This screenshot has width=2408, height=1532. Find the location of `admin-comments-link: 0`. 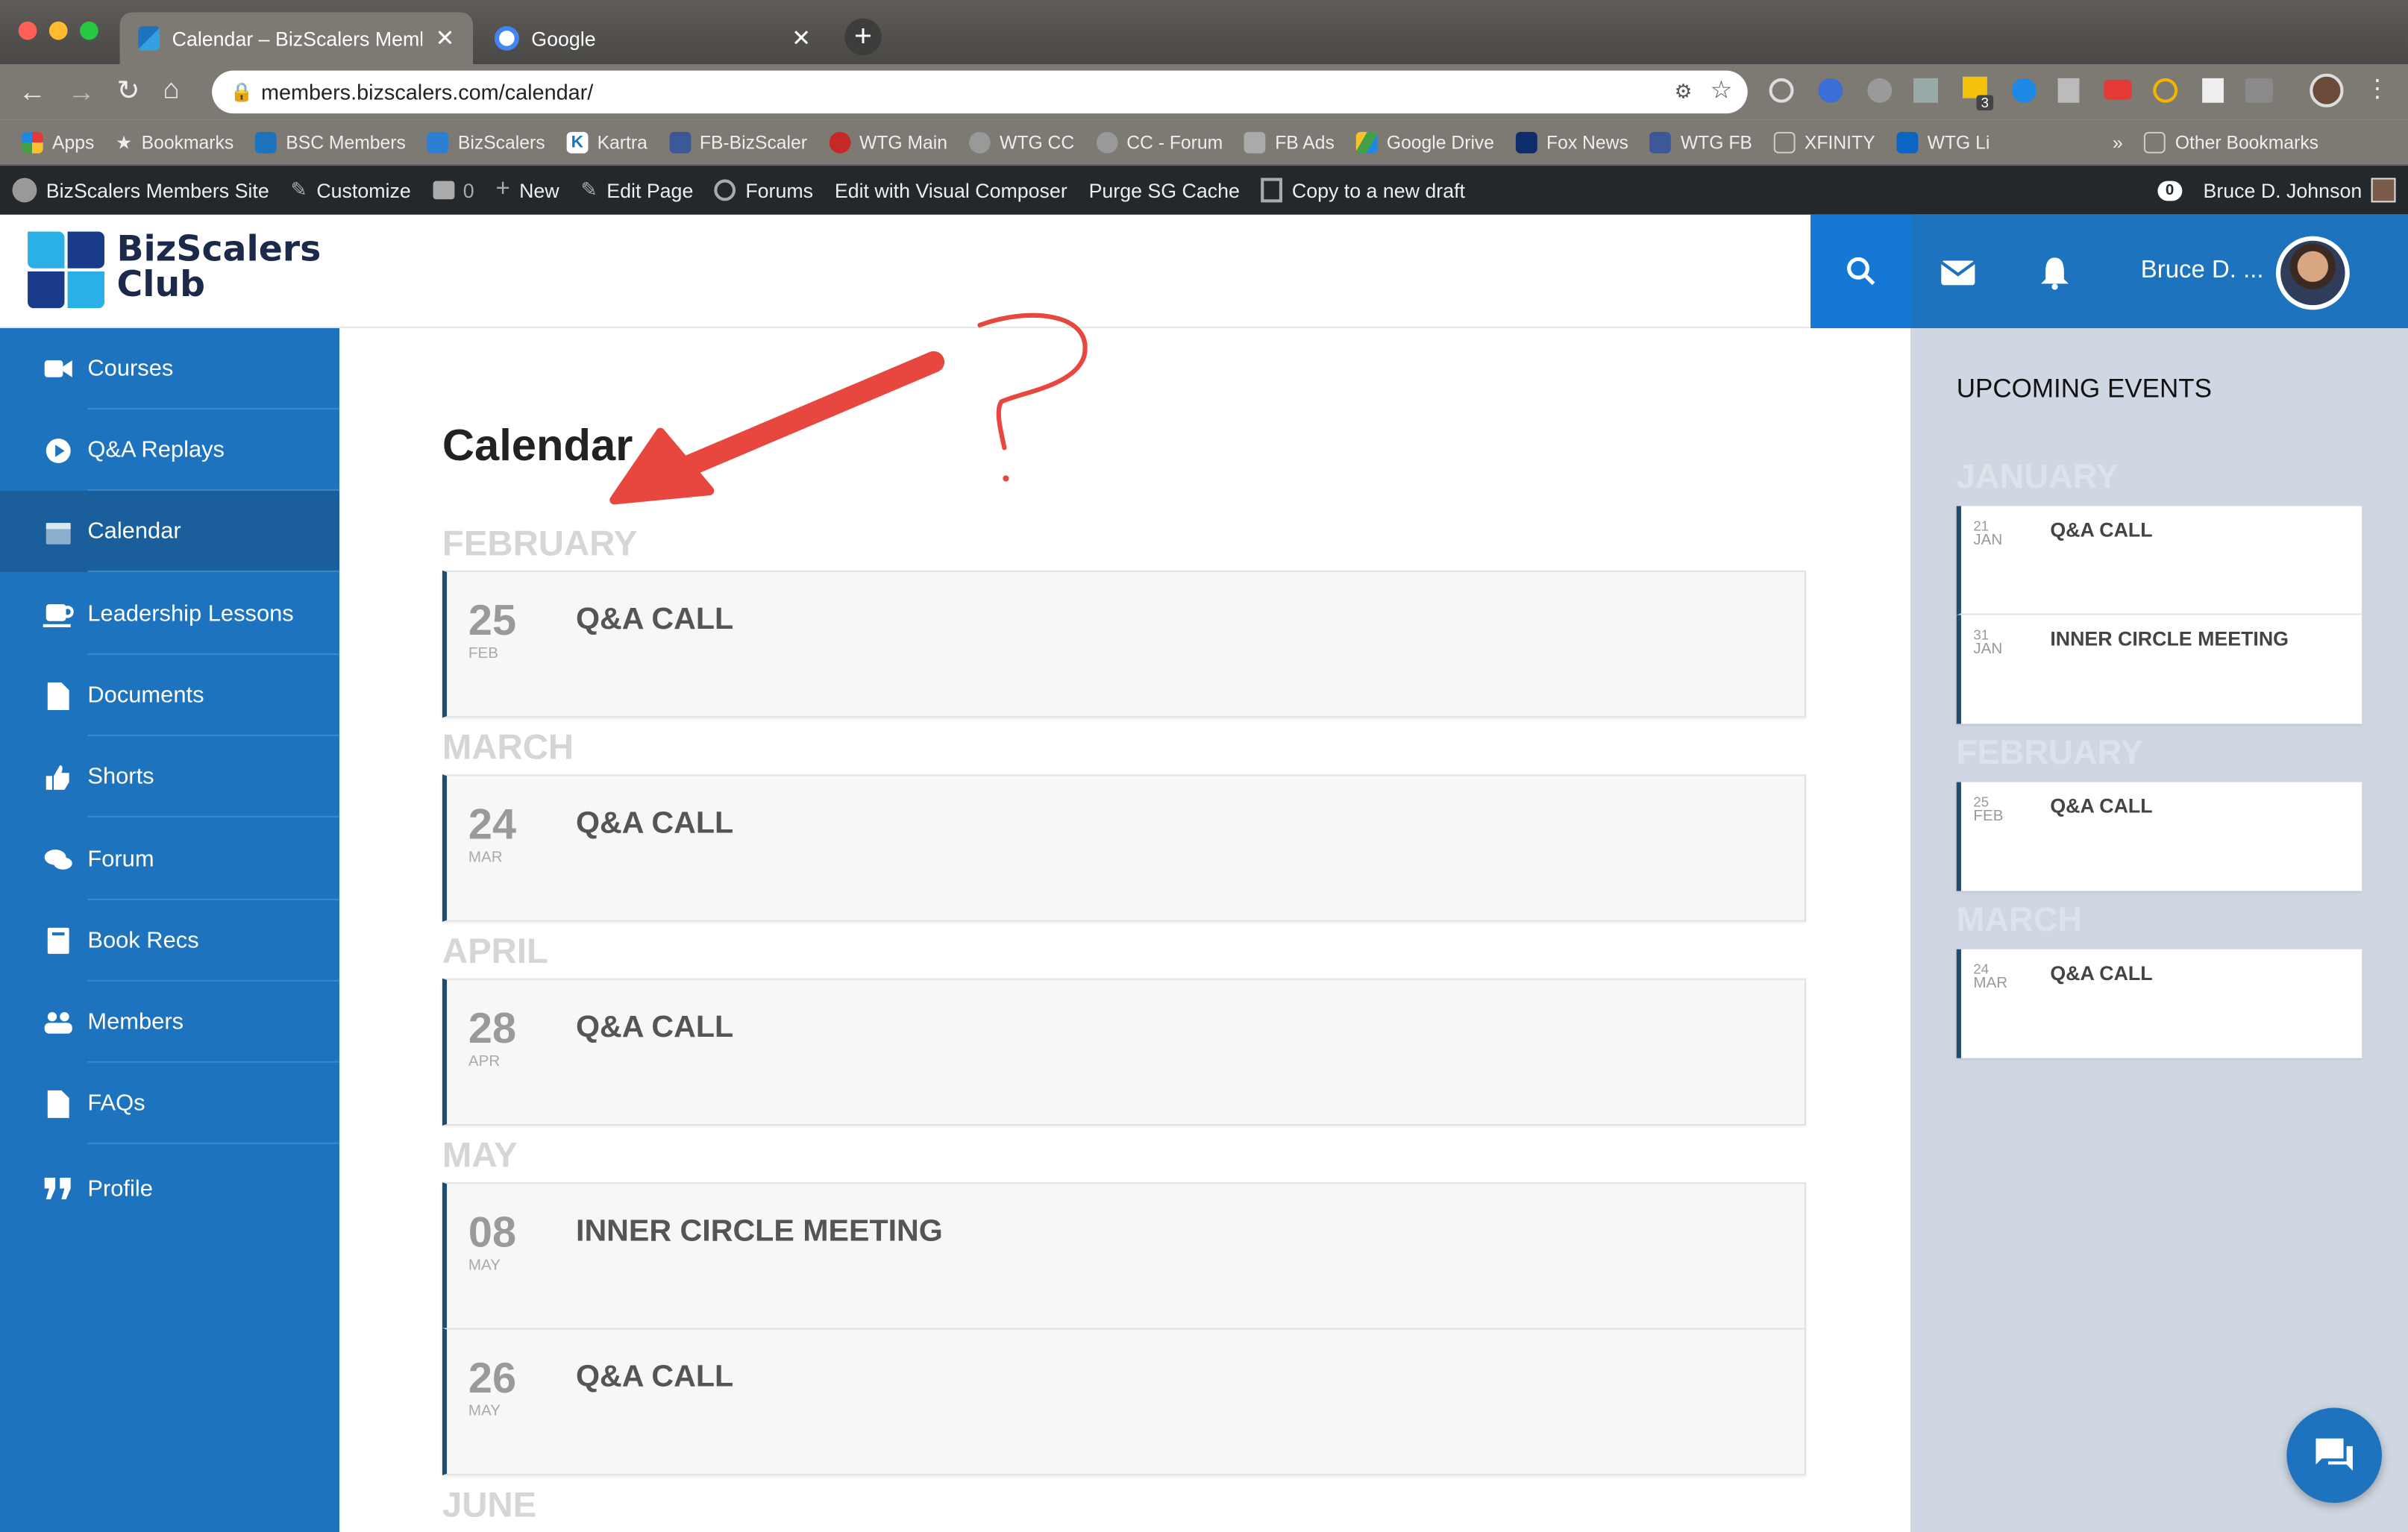

admin-comments-link: 0 is located at coordinates (453, 190).